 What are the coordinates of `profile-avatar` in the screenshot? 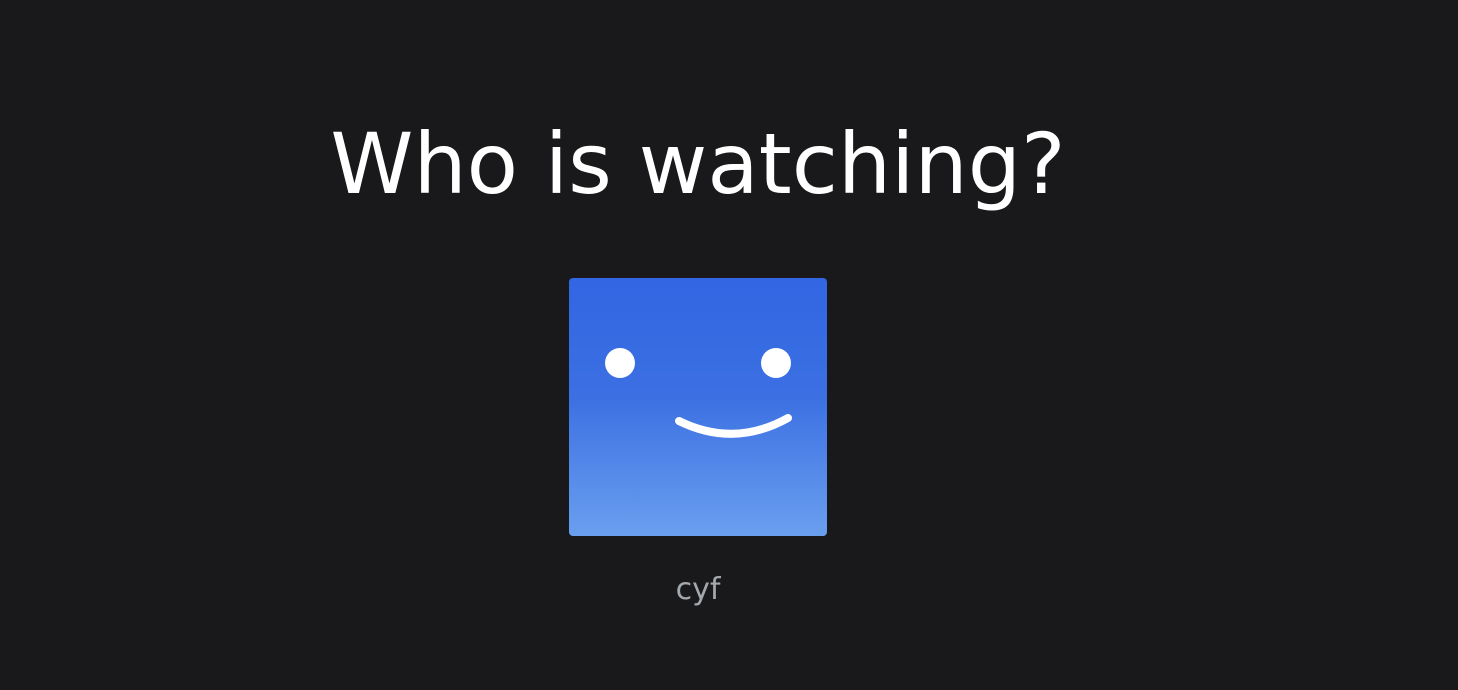 It's located at (698, 407).